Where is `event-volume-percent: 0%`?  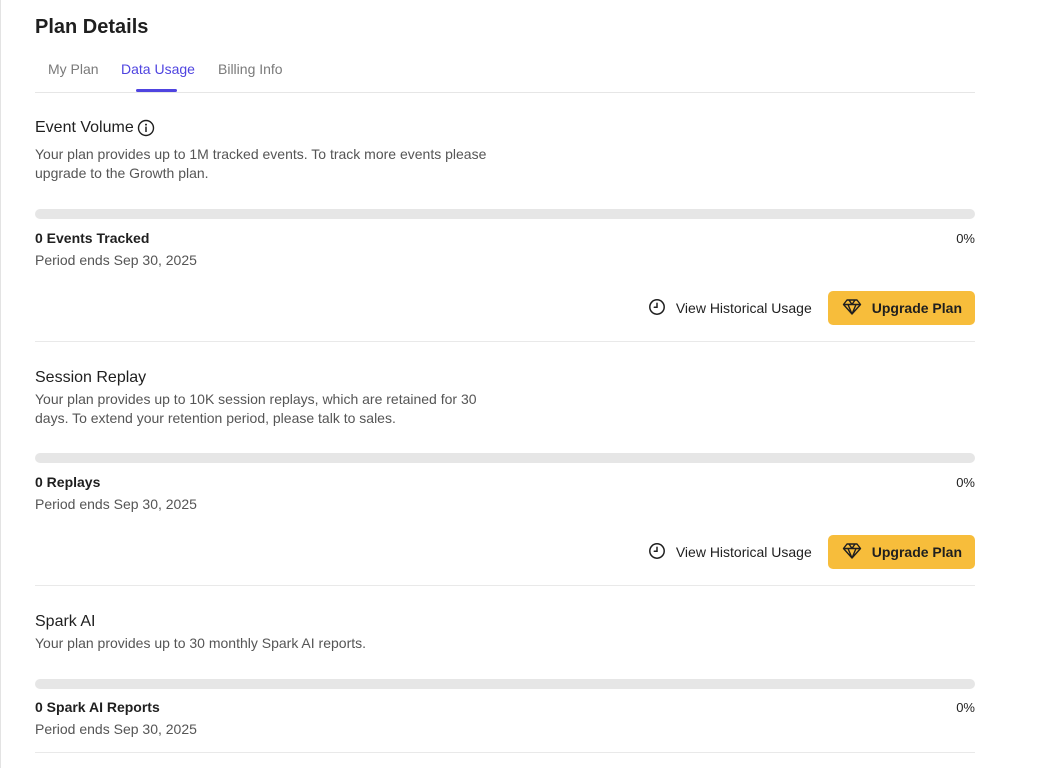 event-volume-percent: 0% is located at coordinates (965, 238).